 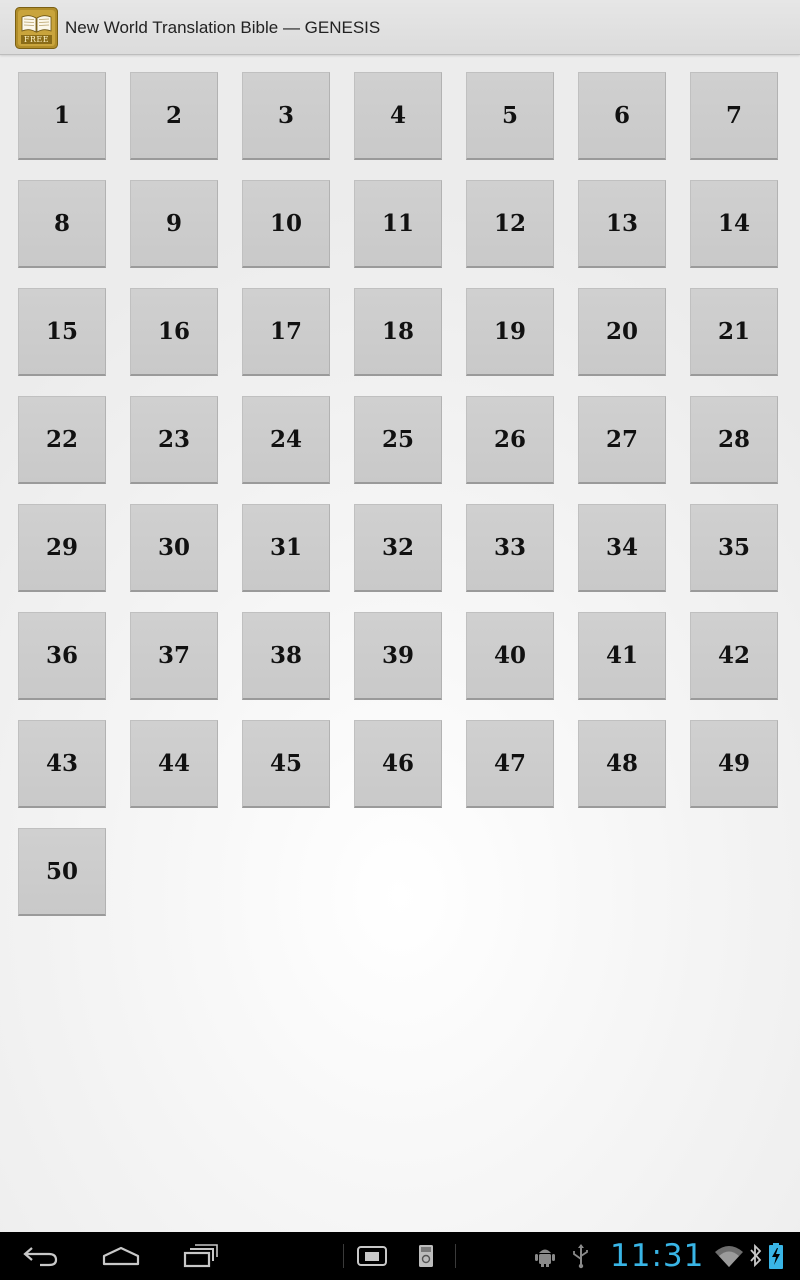 What do you see at coordinates (62, 764) in the screenshot?
I see `chapter-button-43: 43` at bounding box center [62, 764].